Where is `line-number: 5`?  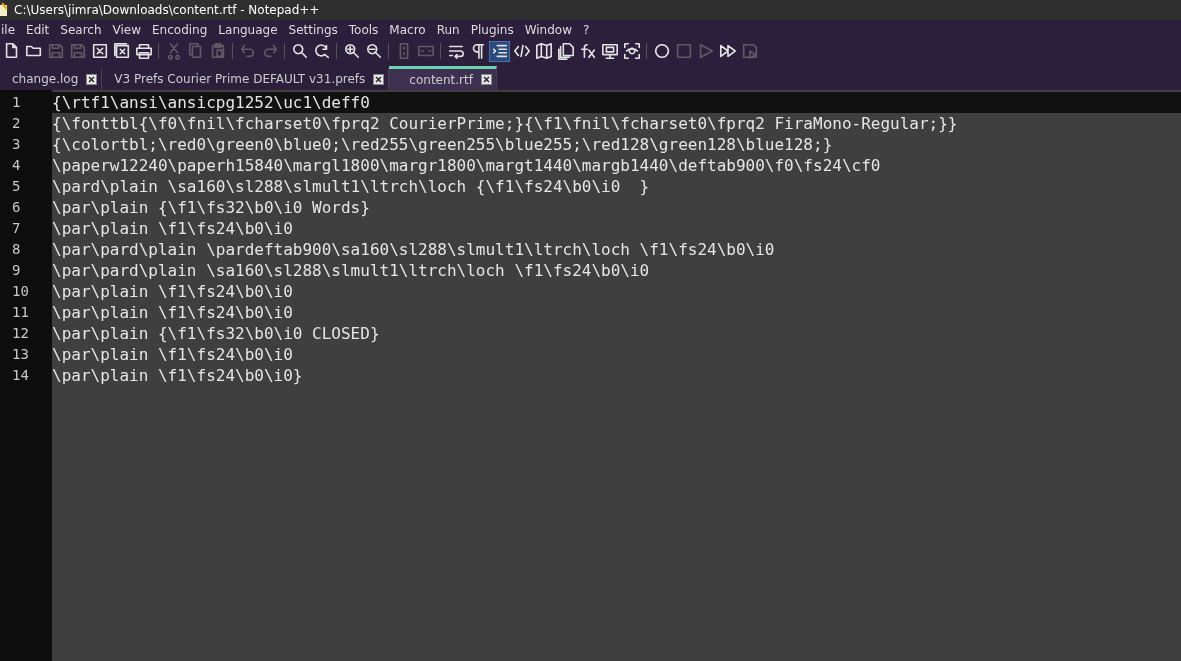
line-number: 5 is located at coordinates (16, 186).